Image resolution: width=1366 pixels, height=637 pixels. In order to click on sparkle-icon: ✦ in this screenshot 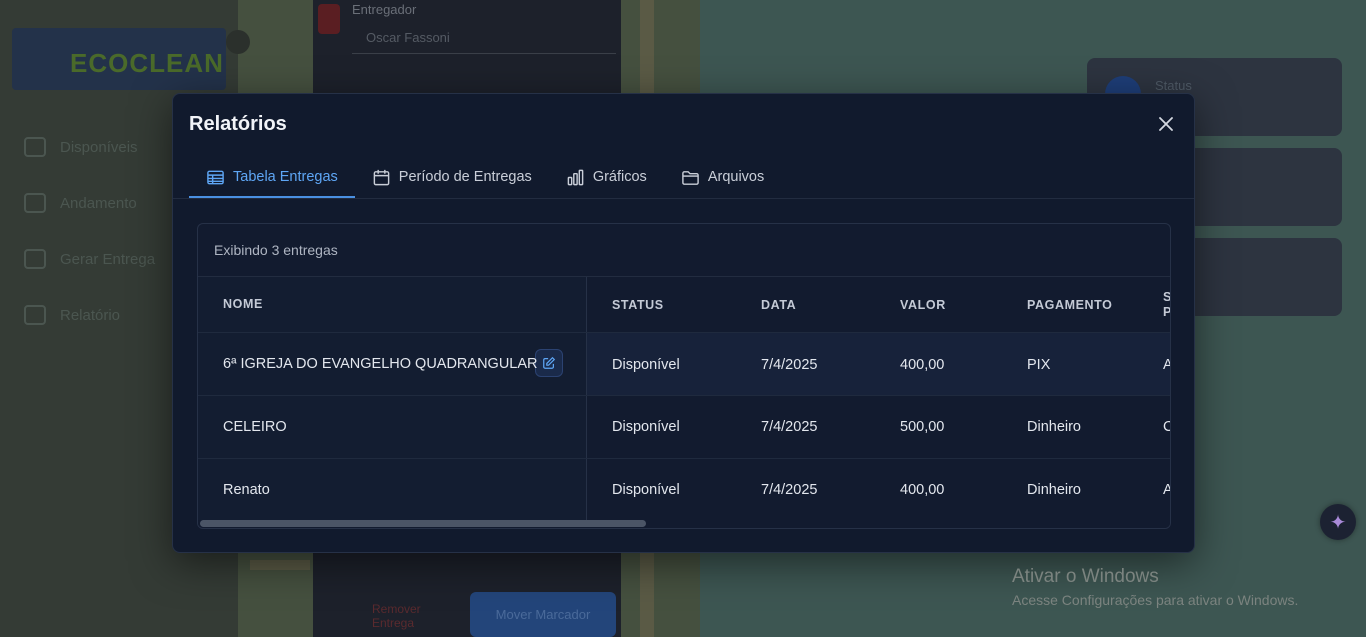, I will do `click(1338, 522)`.